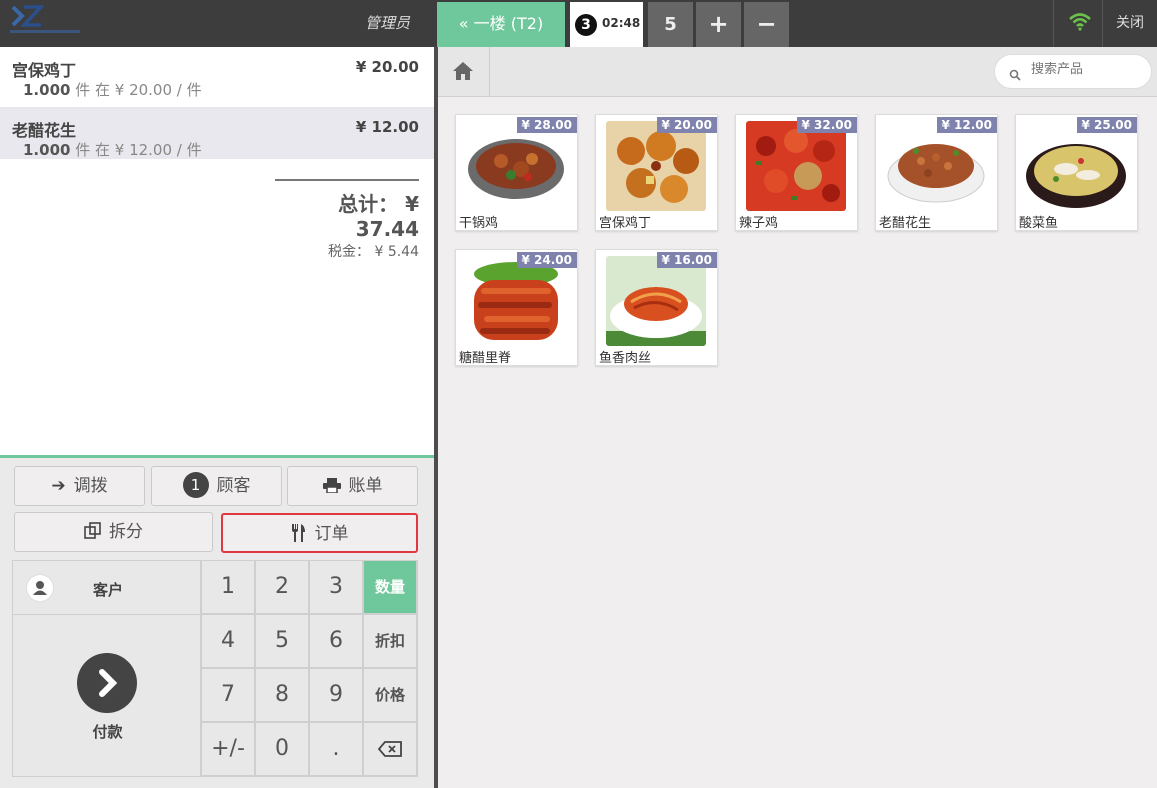 The width and height of the screenshot is (1157, 788). Describe the element at coordinates (58, 486) in the screenshot. I see `arrow-right-icon: ➔` at that location.